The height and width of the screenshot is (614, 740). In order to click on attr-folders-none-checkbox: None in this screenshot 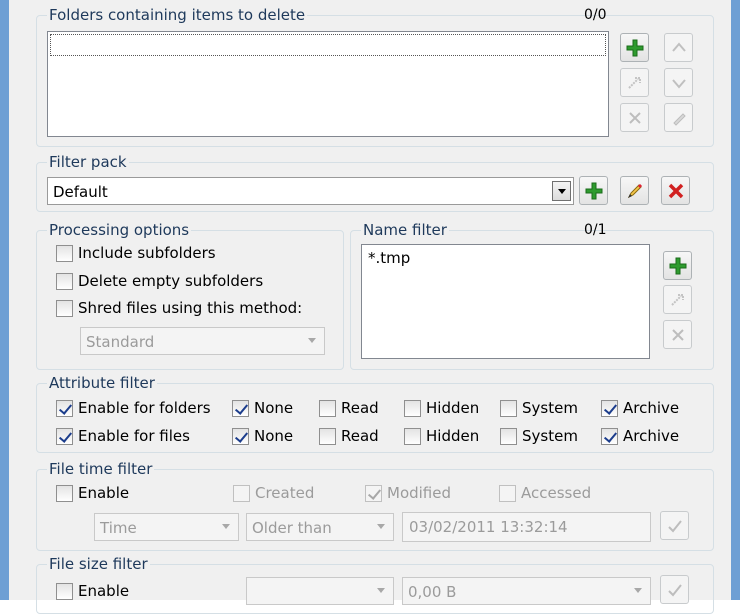, I will do `click(262, 408)`.